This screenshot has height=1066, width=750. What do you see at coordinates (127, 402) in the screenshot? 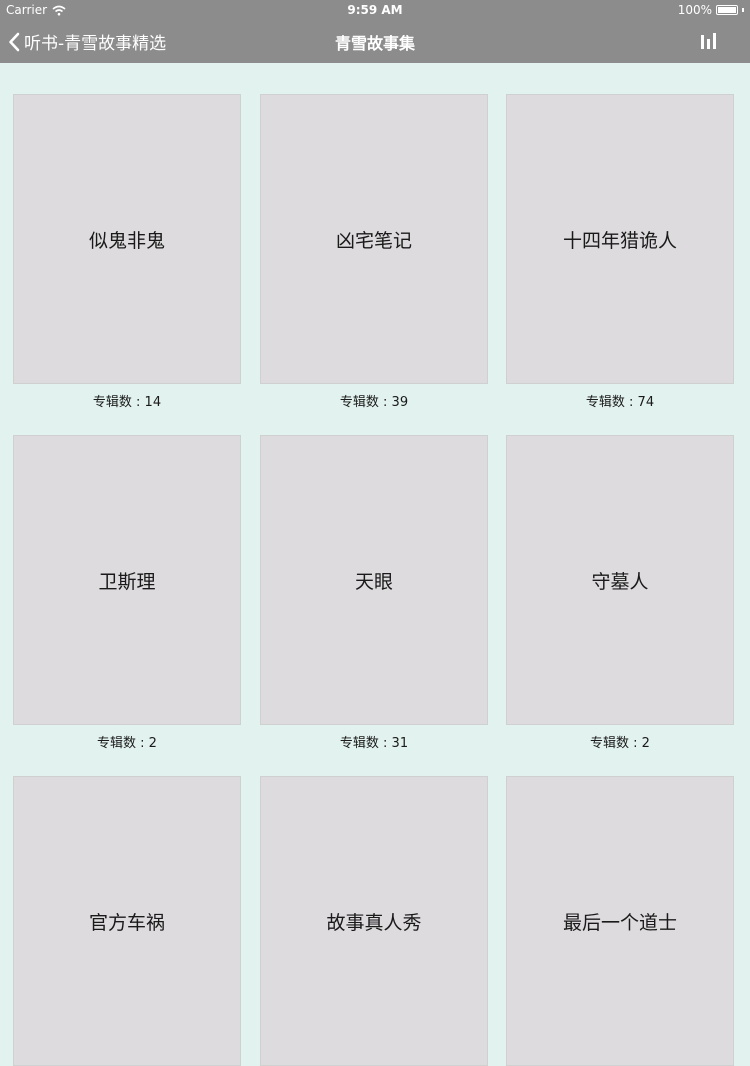
I see `album-count: 专辑数 : 14` at bounding box center [127, 402].